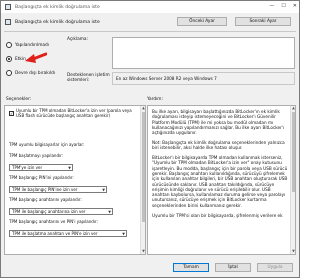  I want to click on comment-textbox, so click(203, 53).